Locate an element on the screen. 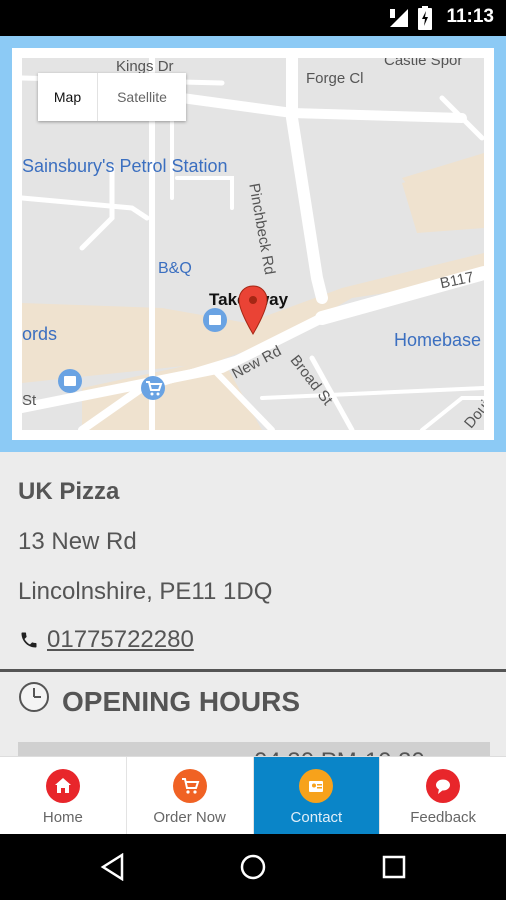 The height and width of the screenshot is (900, 506). map-type-map-button: Map is located at coordinates (68, 97).